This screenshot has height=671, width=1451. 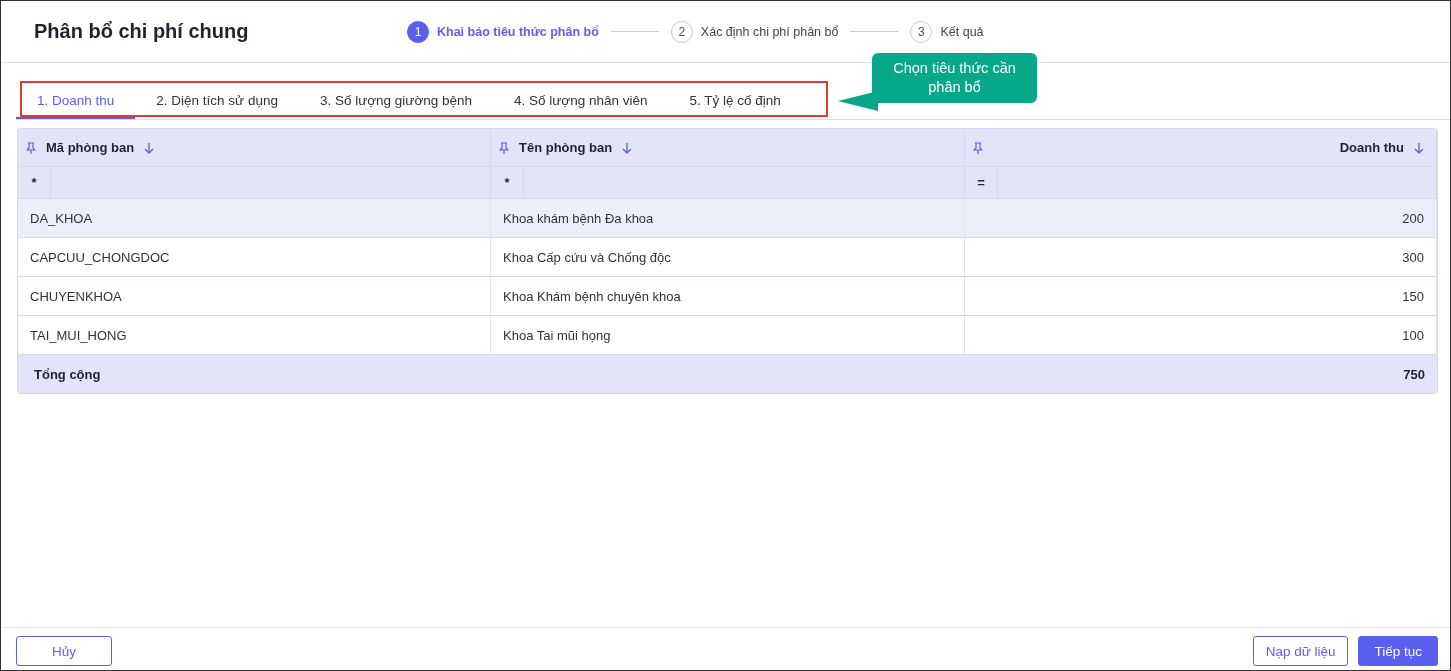 What do you see at coordinates (727, 335) in the screenshot?
I see `table-row: TAI_MUI_HONG Khoa Tai mũi họng 100` at bounding box center [727, 335].